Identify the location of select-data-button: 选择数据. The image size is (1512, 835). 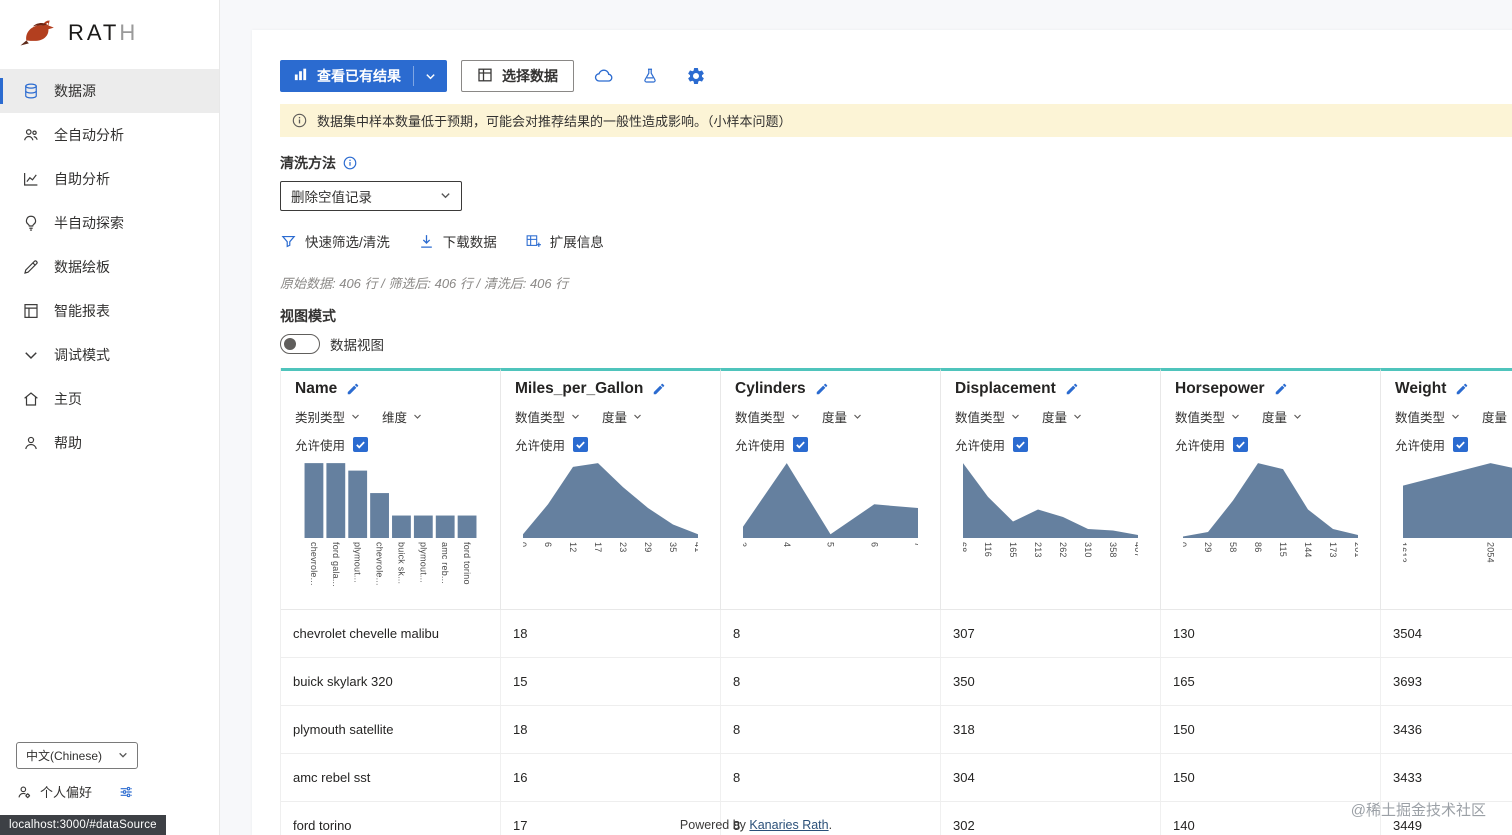
(517, 76).